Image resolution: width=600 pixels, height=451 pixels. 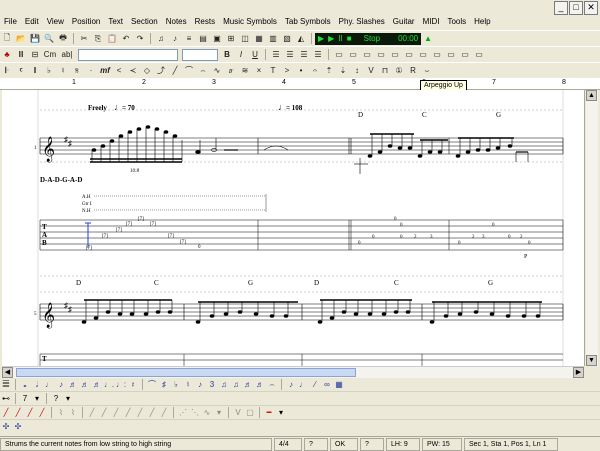 I want to click on quarter-note-icon: ♩, so click(x=49, y=385).